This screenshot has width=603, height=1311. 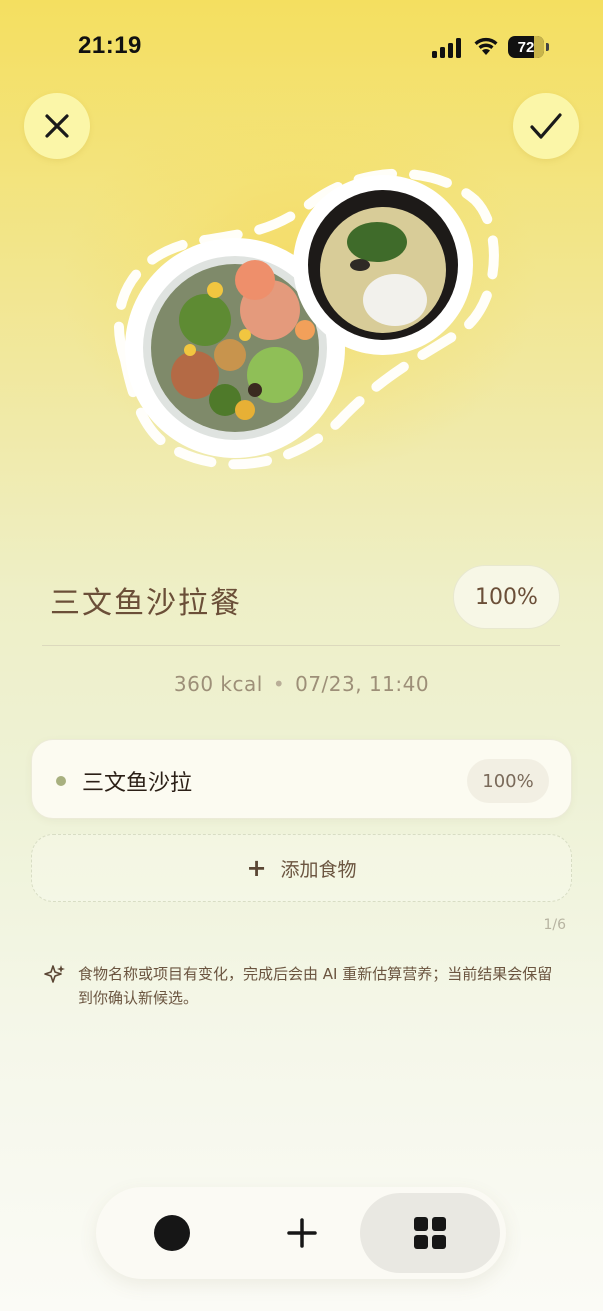 What do you see at coordinates (506, 597) in the screenshot?
I see `meal-portion-button: 100%` at bounding box center [506, 597].